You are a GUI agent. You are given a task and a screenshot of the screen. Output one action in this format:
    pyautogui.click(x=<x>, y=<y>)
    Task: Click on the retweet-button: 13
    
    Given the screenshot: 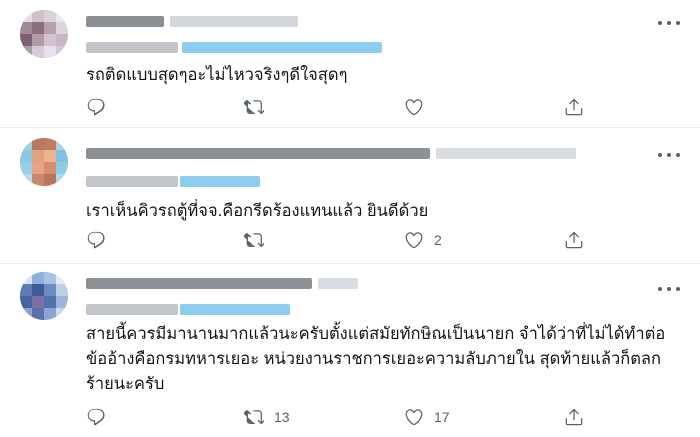 What is the action you would take?
    pyautogui.click(x=267, y=417)
    